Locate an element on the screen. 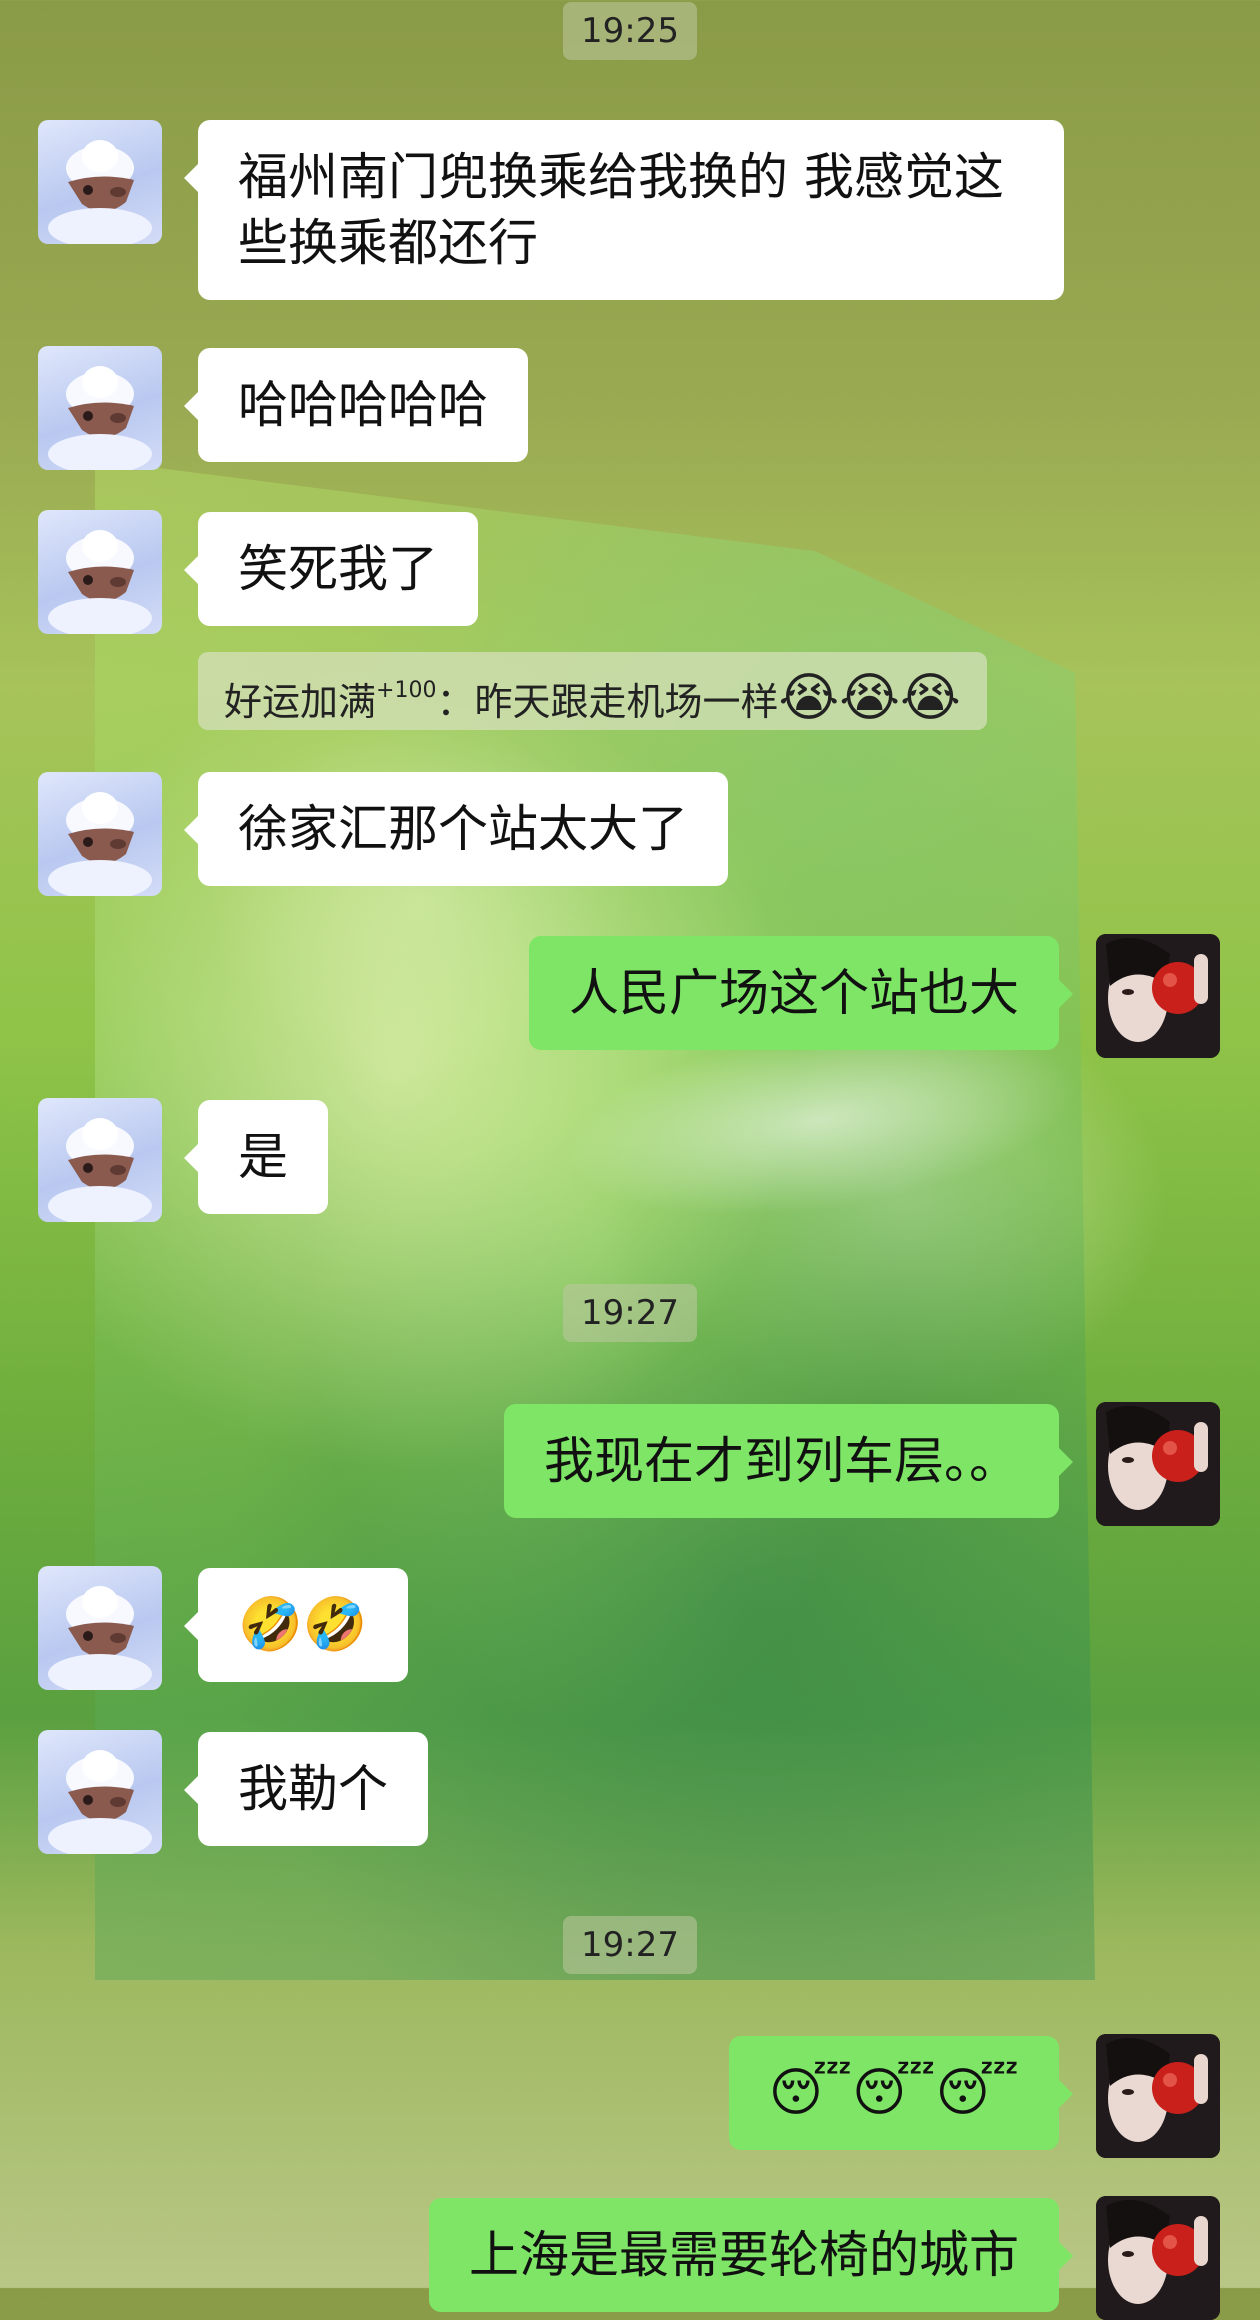  incoming-message: 笑死我了 is located at coordinates (331, 569).